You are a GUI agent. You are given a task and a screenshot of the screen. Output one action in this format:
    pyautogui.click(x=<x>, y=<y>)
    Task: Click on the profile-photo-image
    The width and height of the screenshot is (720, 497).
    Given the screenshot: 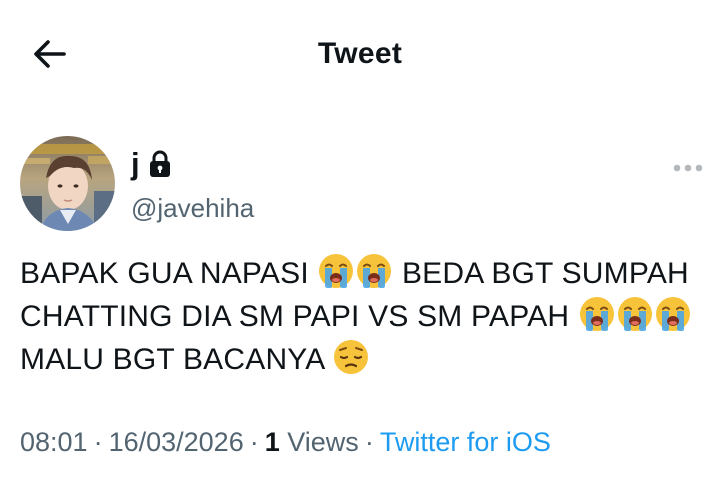 What is the action you would take?
    pyautogui.click(x=67, y=183)
    